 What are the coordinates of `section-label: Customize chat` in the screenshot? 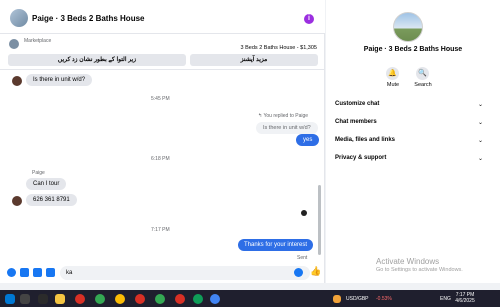 It's located at (357, 104).